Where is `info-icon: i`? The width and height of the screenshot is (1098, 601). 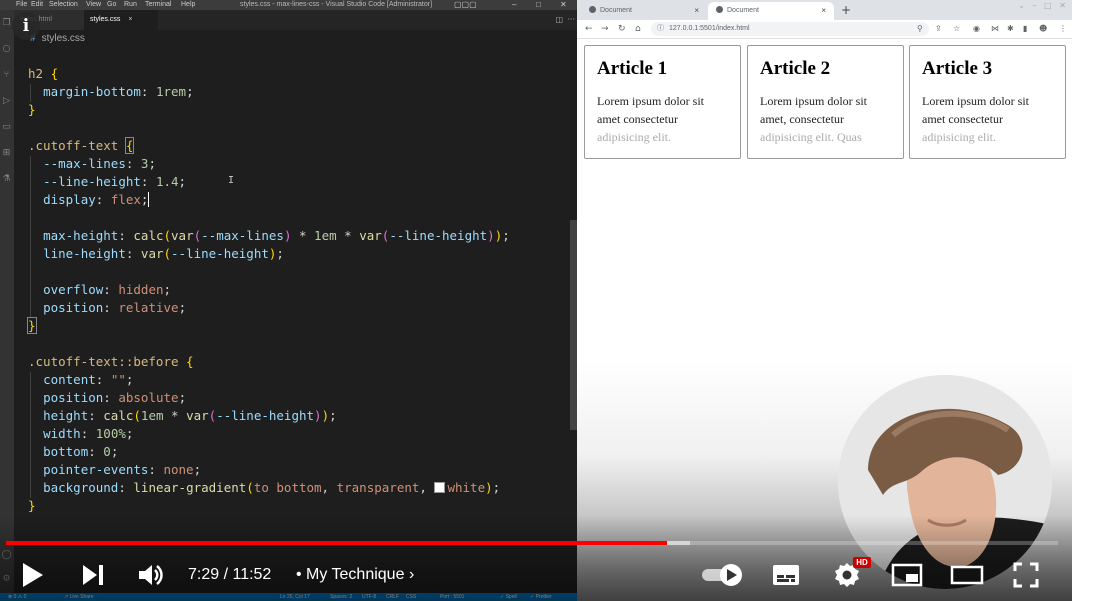
info-icon: i is located at coordinates (26, 26).